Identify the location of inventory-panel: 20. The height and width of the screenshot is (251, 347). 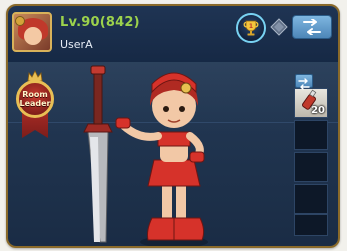
(311, 157).